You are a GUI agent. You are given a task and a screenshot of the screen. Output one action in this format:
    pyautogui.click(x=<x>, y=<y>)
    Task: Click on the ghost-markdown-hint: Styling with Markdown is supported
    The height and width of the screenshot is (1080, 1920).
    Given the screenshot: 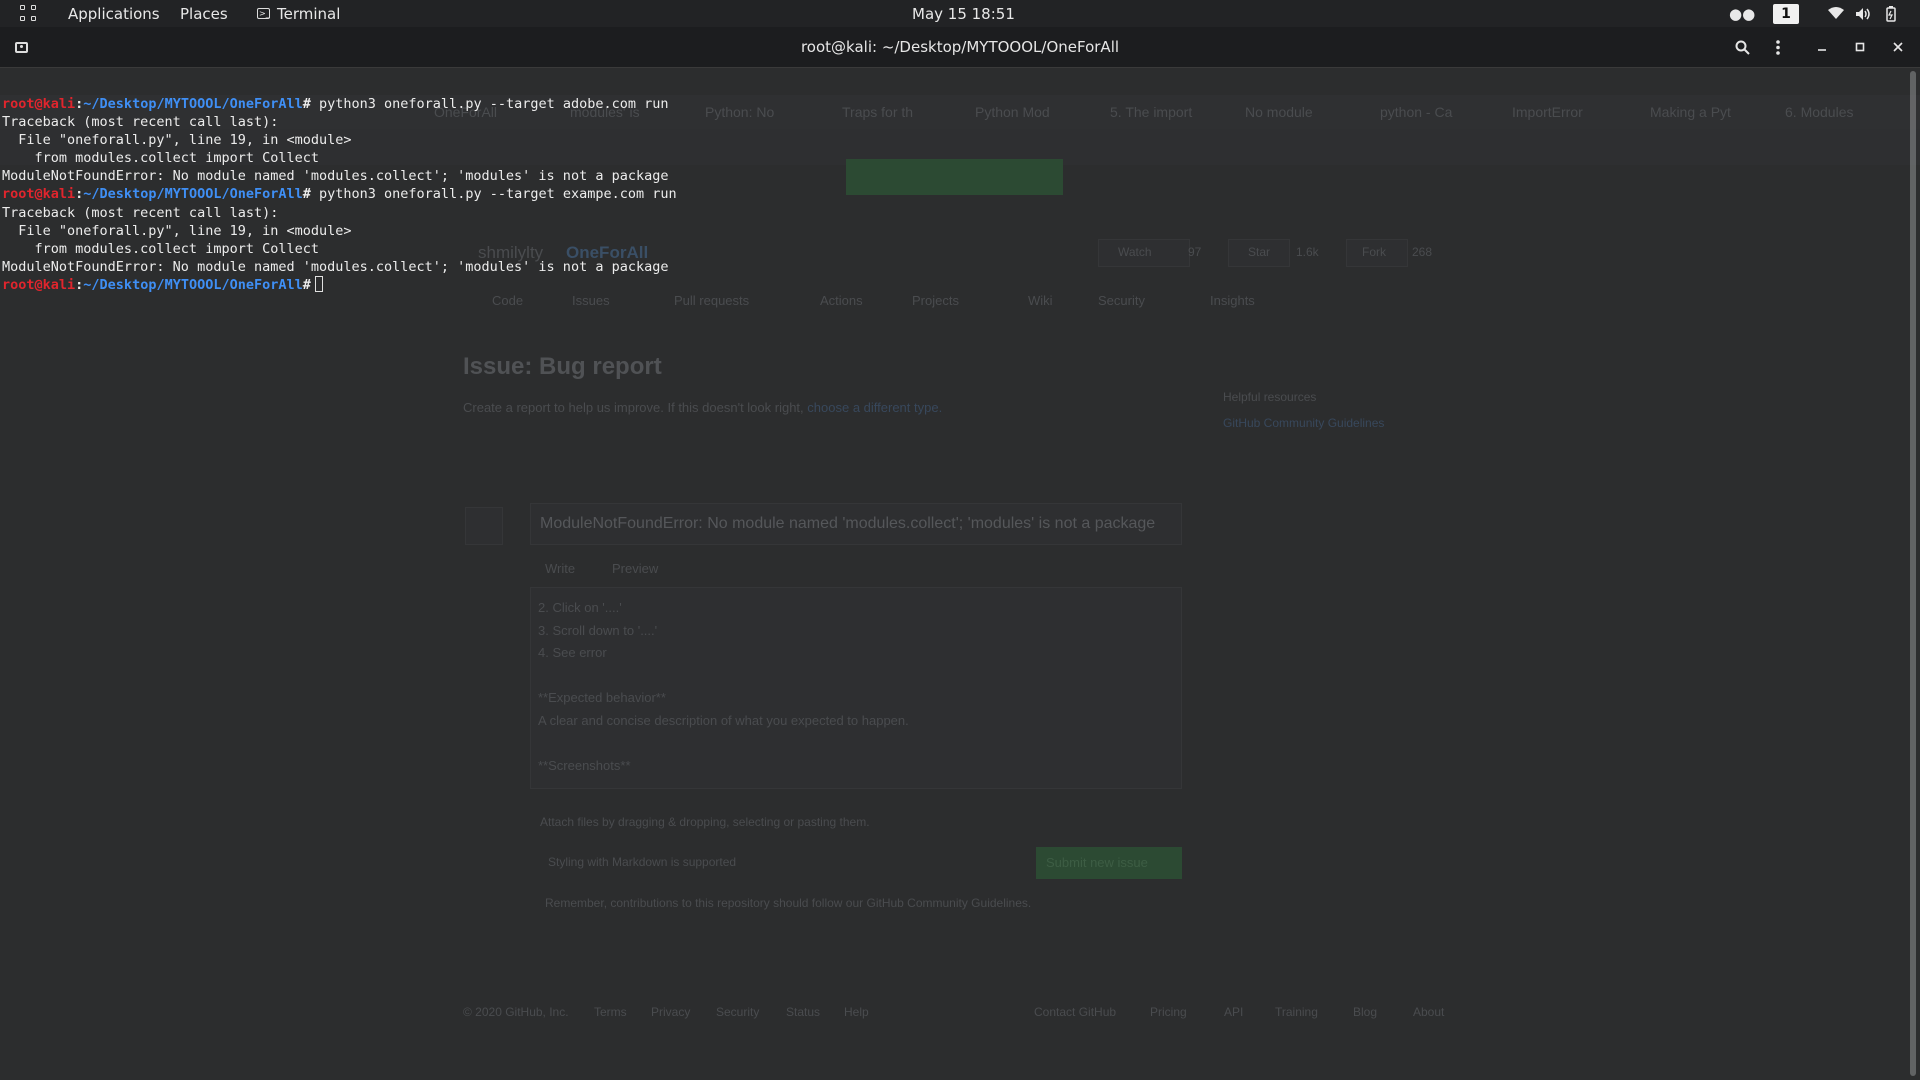 What is the action you would take?
    pyautogui.click(x=642, y=862)
    